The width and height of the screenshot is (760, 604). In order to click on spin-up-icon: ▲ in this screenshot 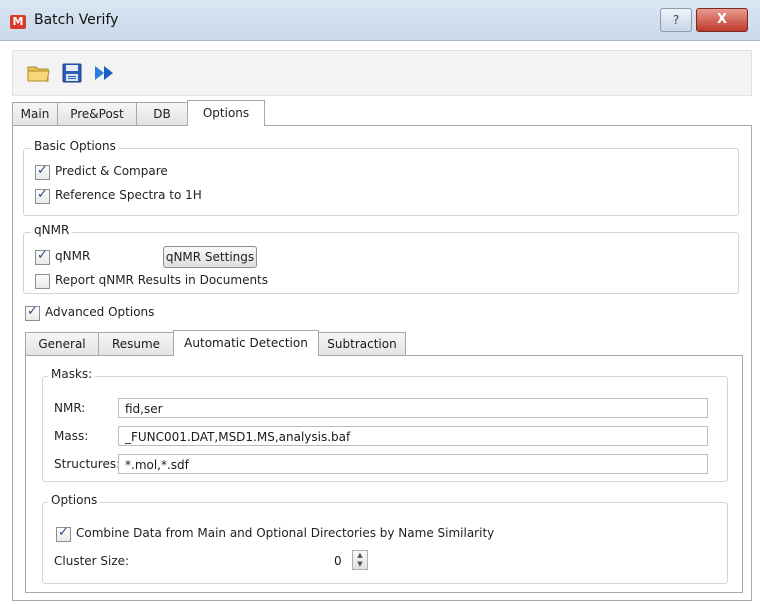, I will do `click(360, 555)`.